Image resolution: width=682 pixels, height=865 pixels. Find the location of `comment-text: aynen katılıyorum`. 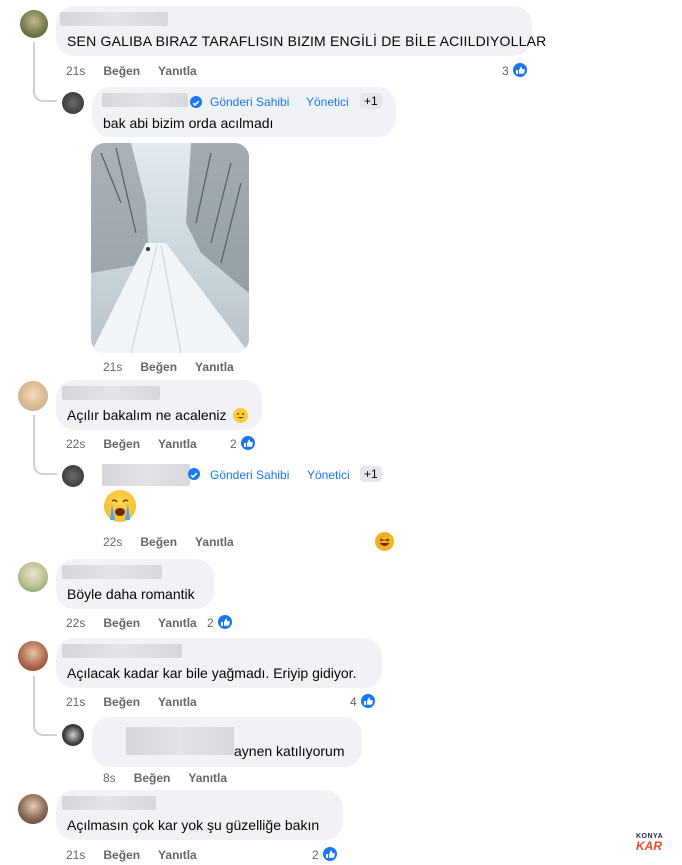

comment-text: aynen katılıyorum is located at coordinates (289, 751).